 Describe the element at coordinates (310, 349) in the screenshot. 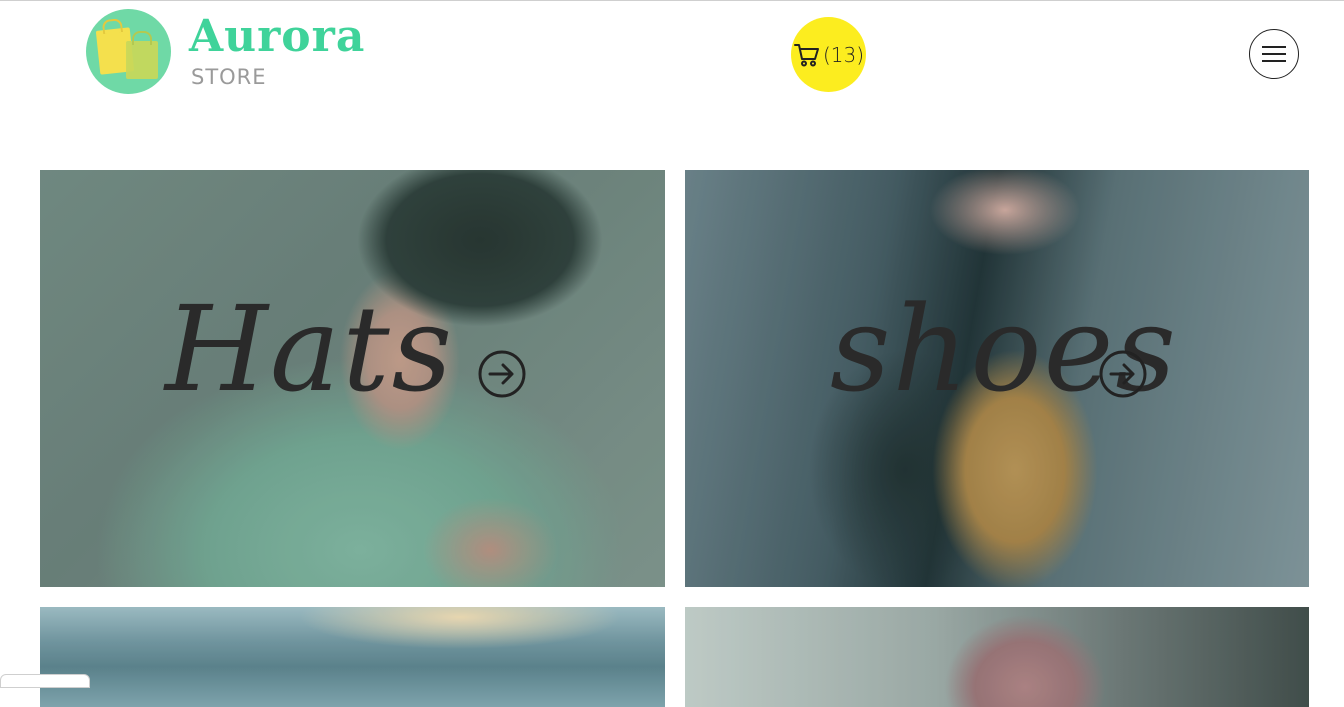

I see `category-label-hats: Hats` at that location.